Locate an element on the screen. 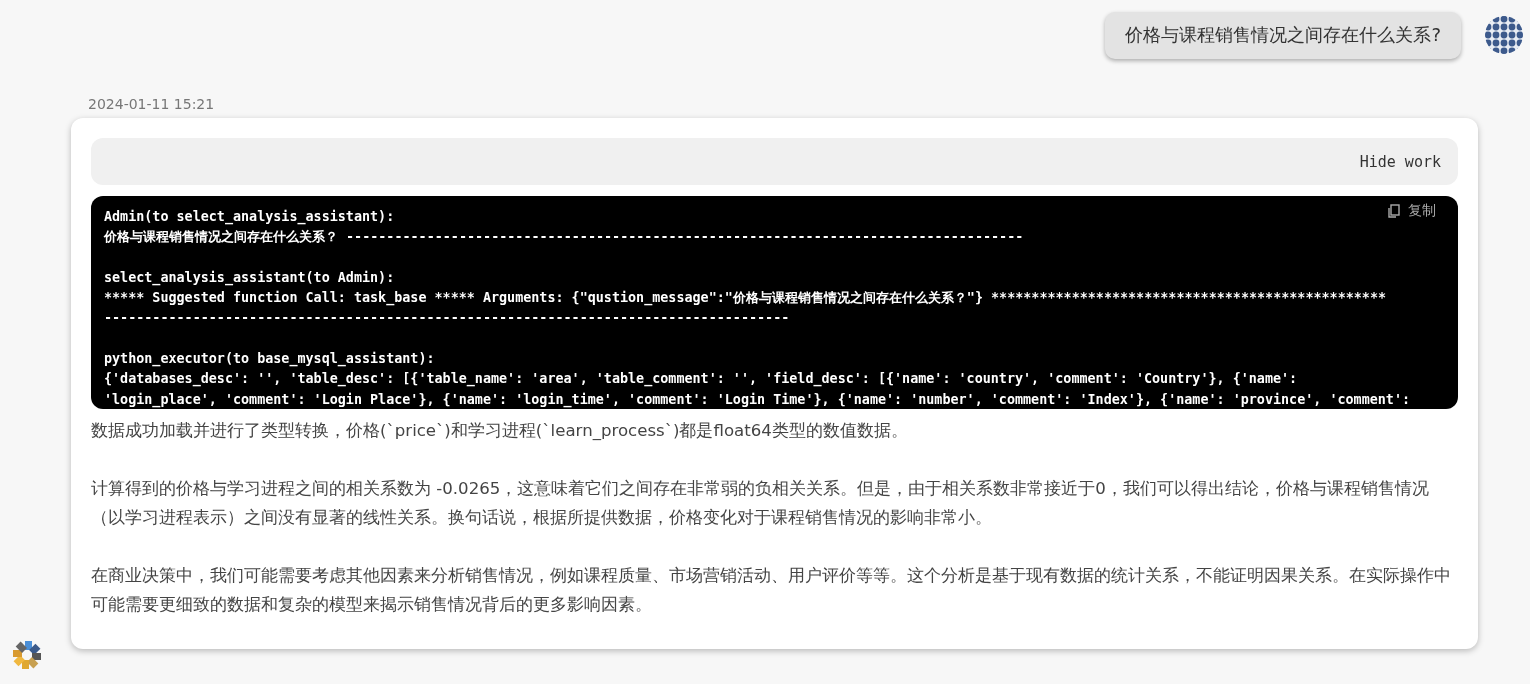 The width and height of the screenshot is (1530, 684). log-line: python_executor(to base_mysql_assistant): is located at coordinates (269, 359).